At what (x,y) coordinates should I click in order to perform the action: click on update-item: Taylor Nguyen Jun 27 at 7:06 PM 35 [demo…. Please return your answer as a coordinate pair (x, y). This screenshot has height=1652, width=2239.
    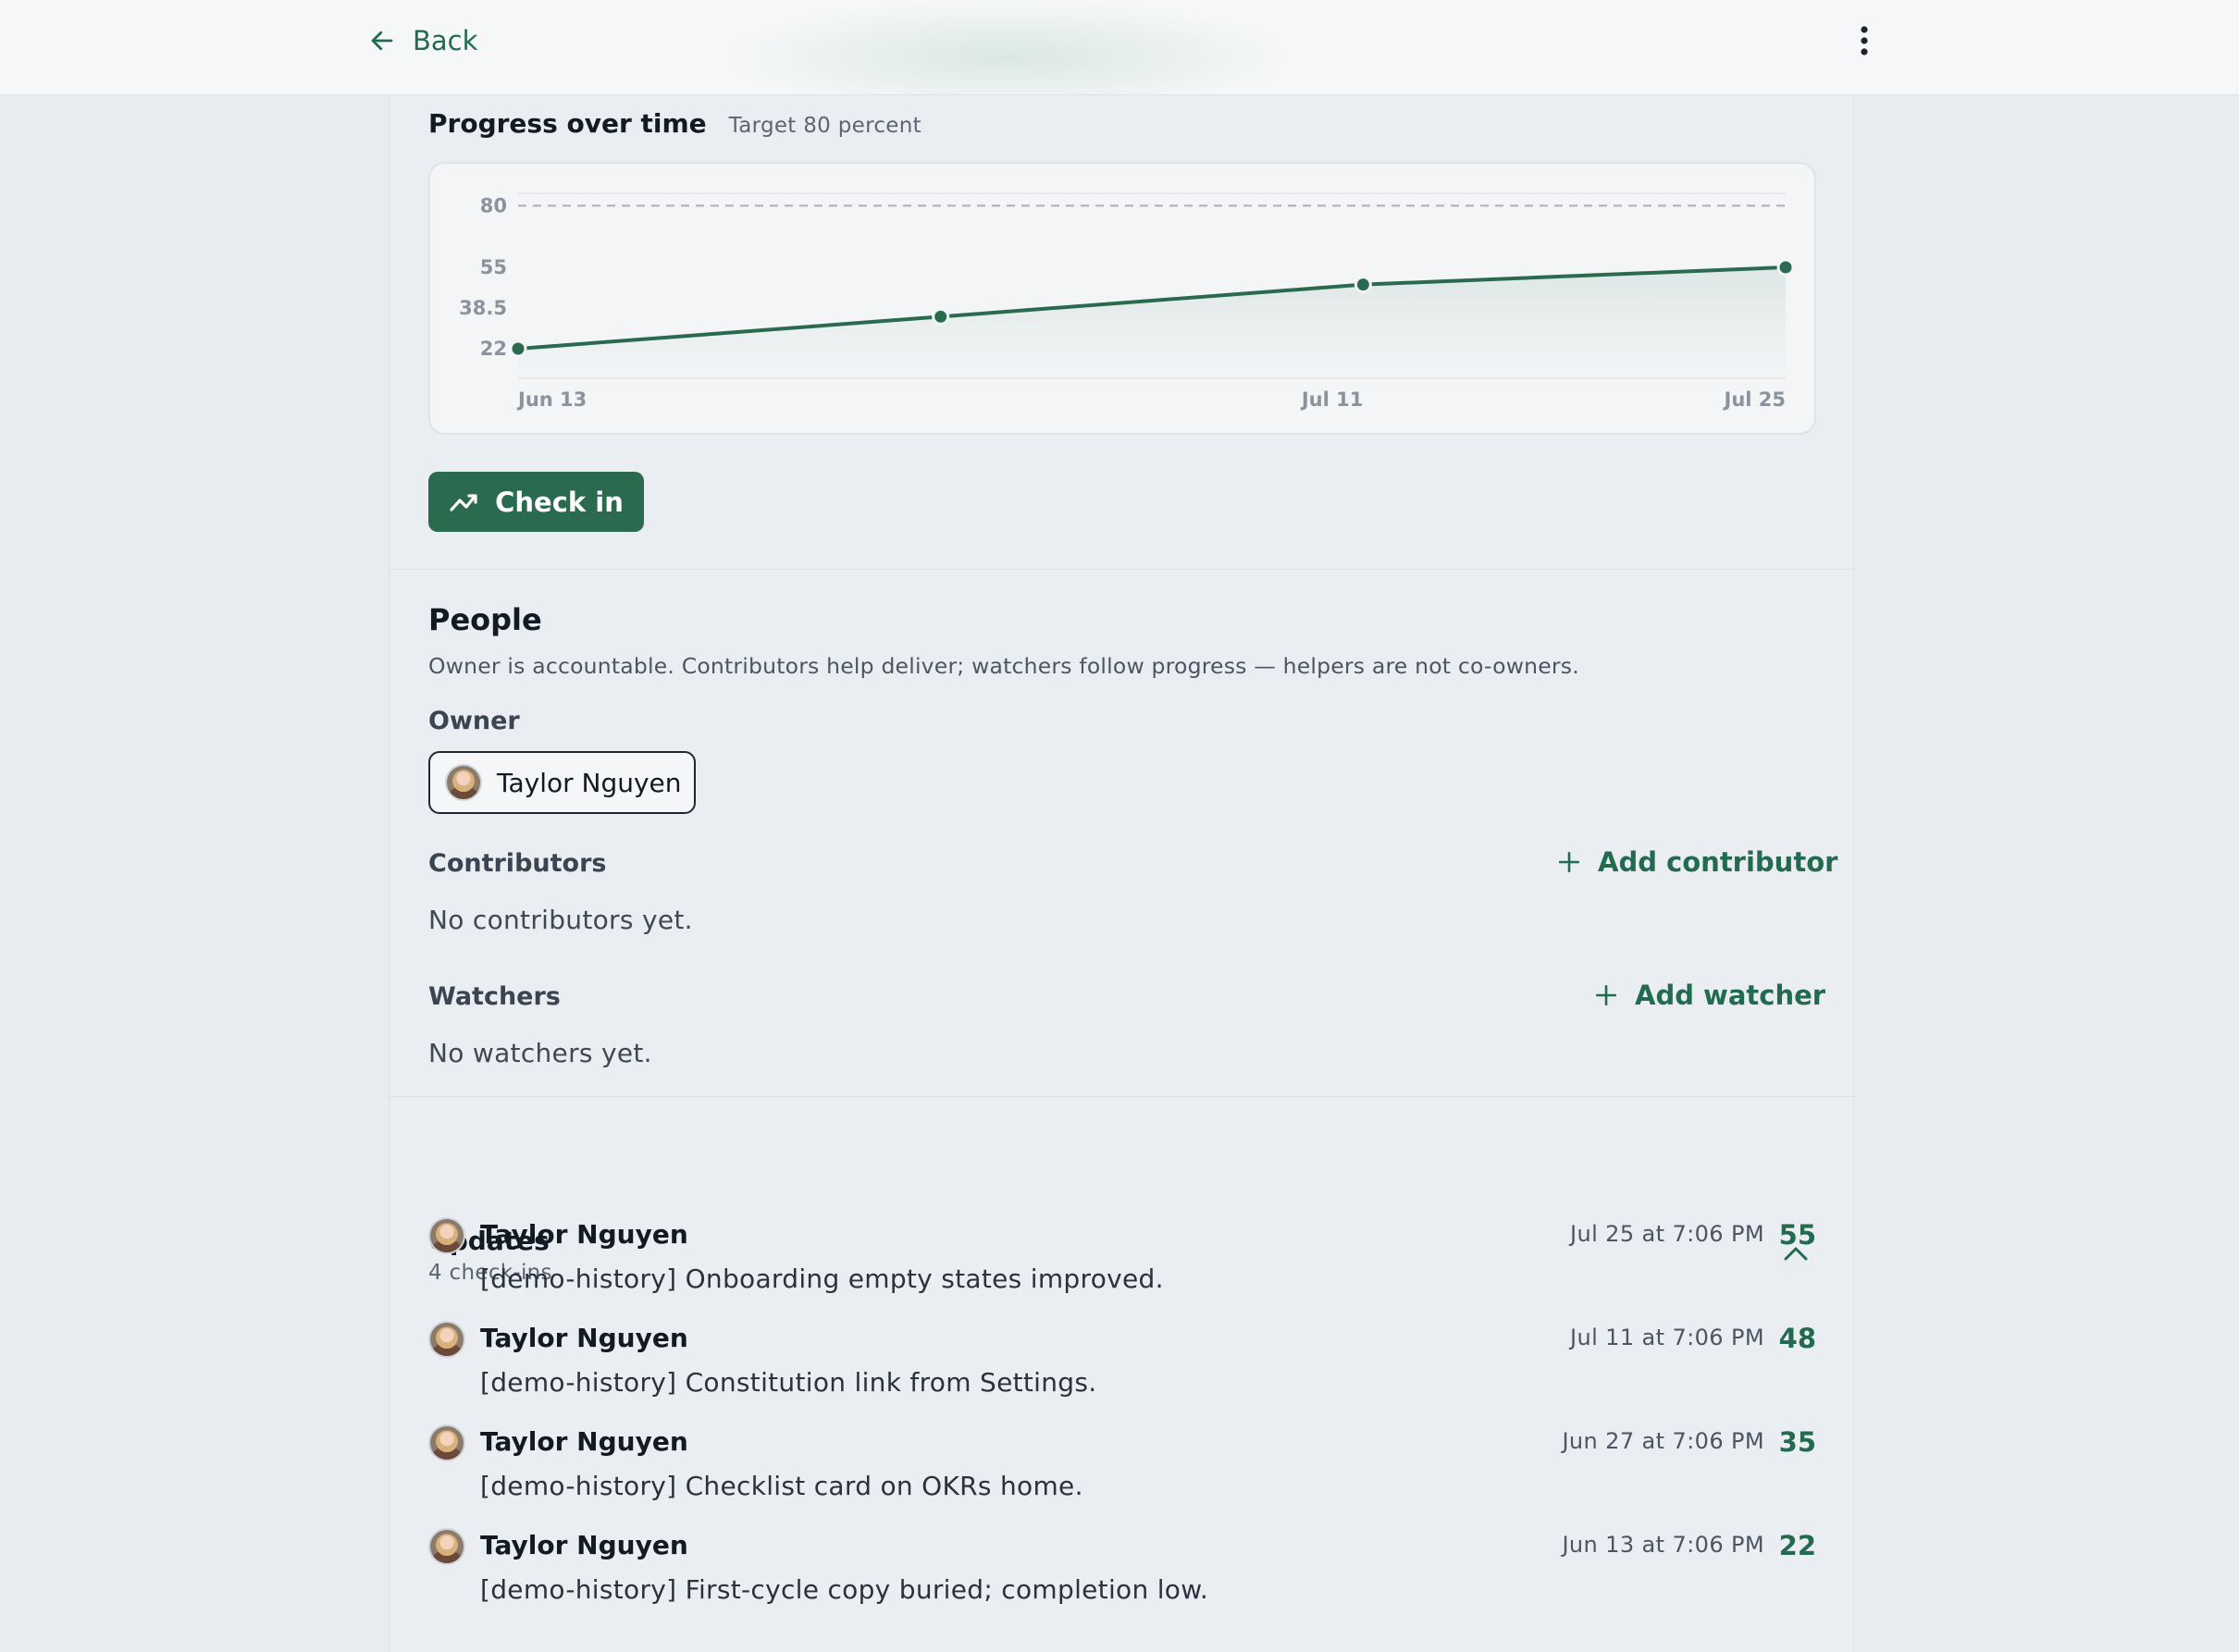
    Looking at the image, I should click on (1122, 1470).